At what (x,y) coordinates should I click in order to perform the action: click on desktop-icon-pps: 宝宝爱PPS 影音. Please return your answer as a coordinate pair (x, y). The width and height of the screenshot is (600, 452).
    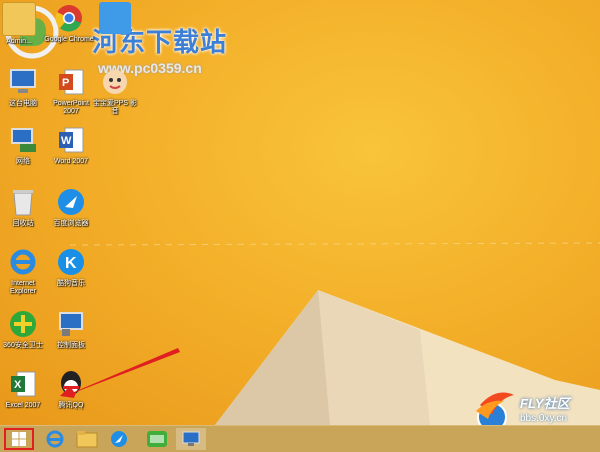
    Looking at the image, I should click on (115, 91).